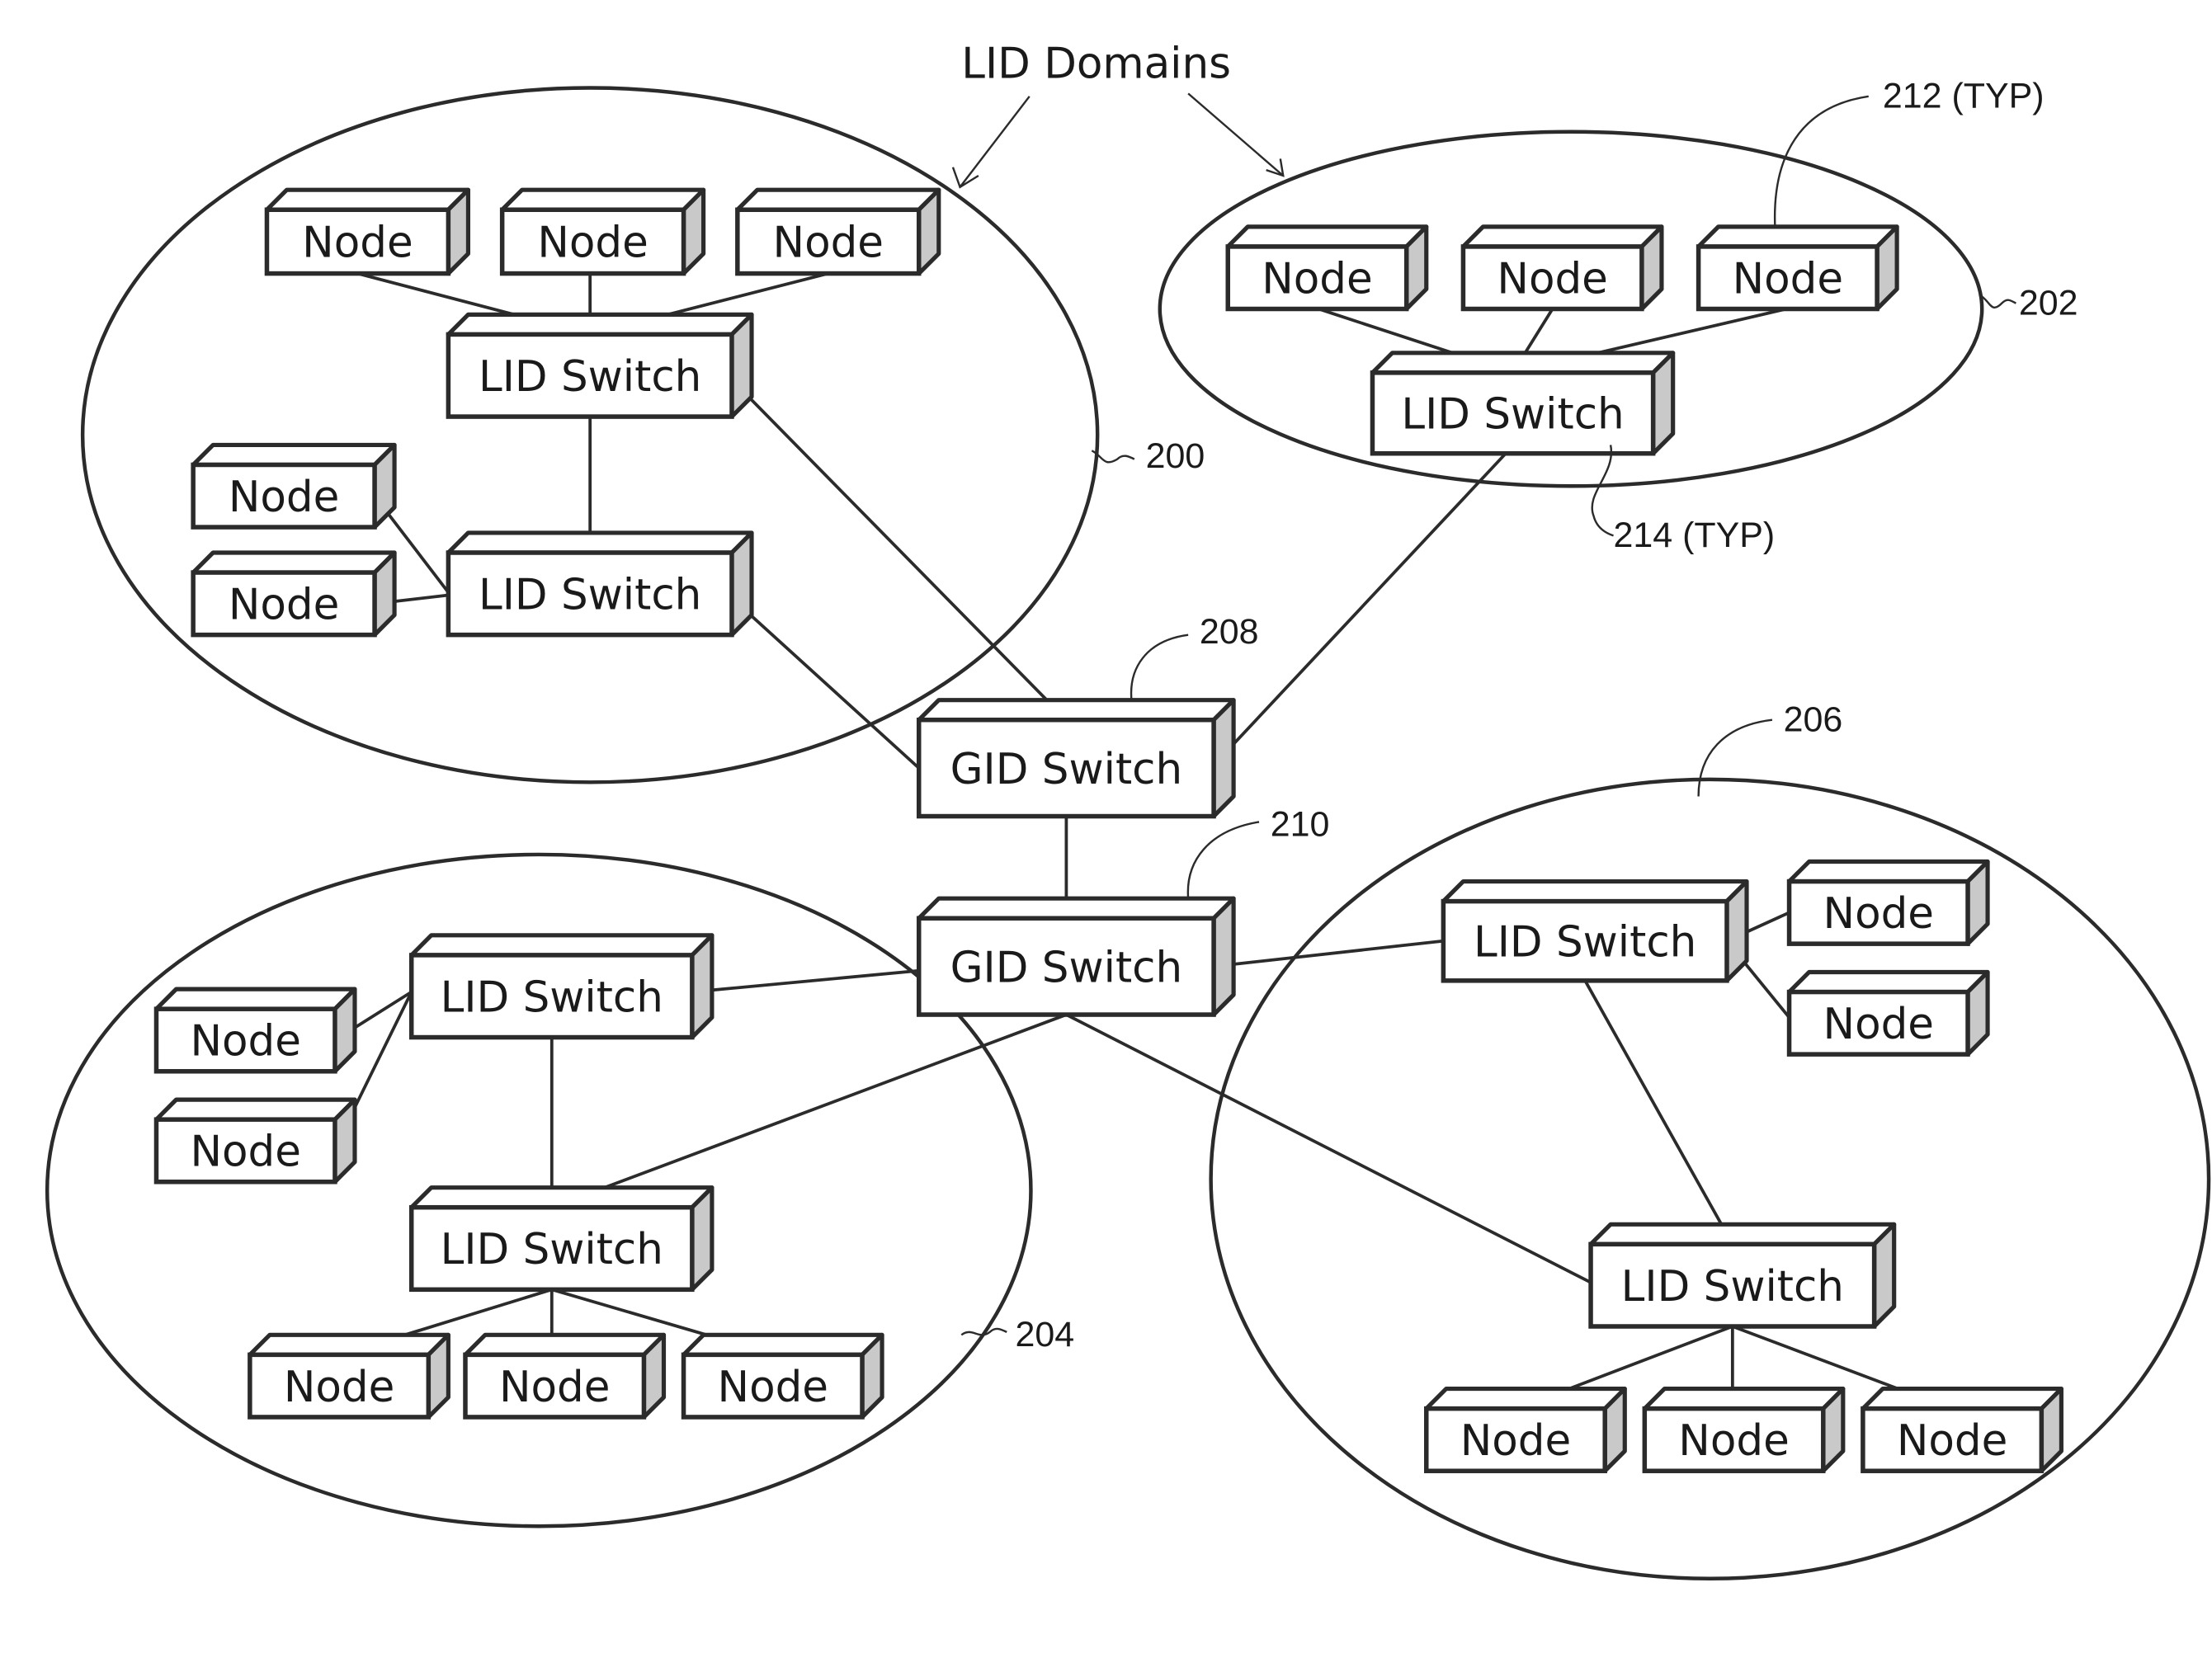 Image resolution: width=2212 pixels, height=1658 pixels. Describe the element at coordinates (1230, 632) in the screenshot. I see `ref-208-label: 208` at that location.